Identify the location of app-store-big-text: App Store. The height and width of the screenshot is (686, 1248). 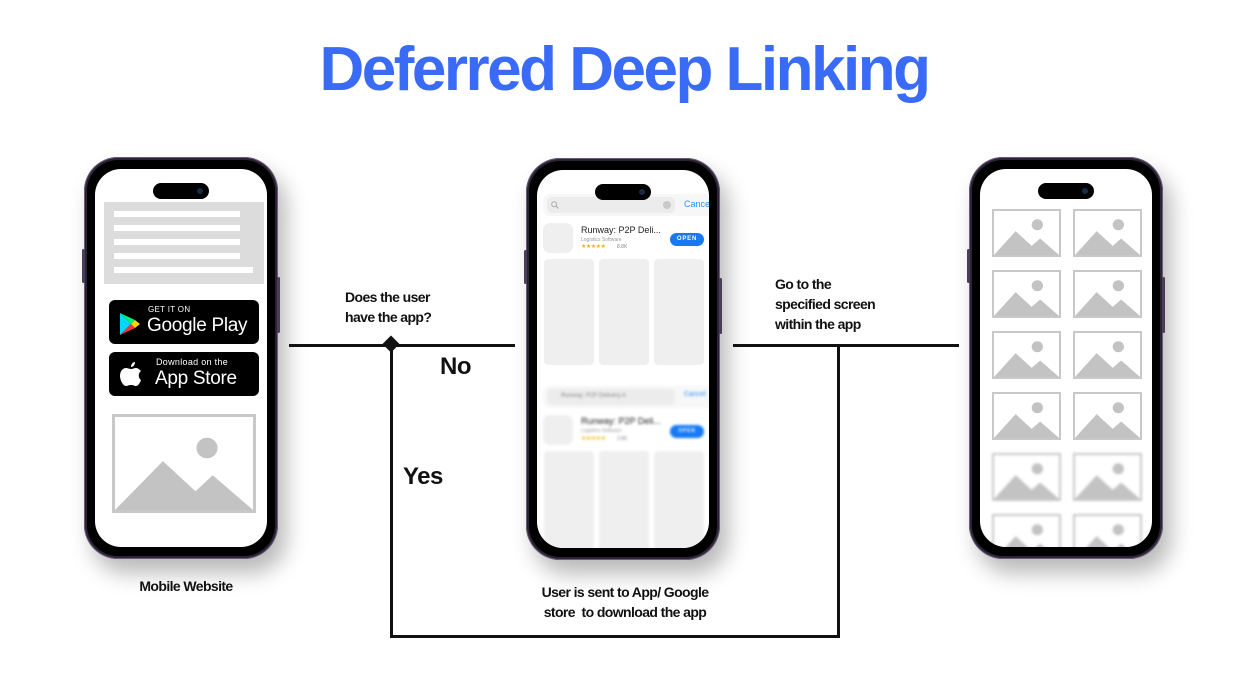
(196, 378).